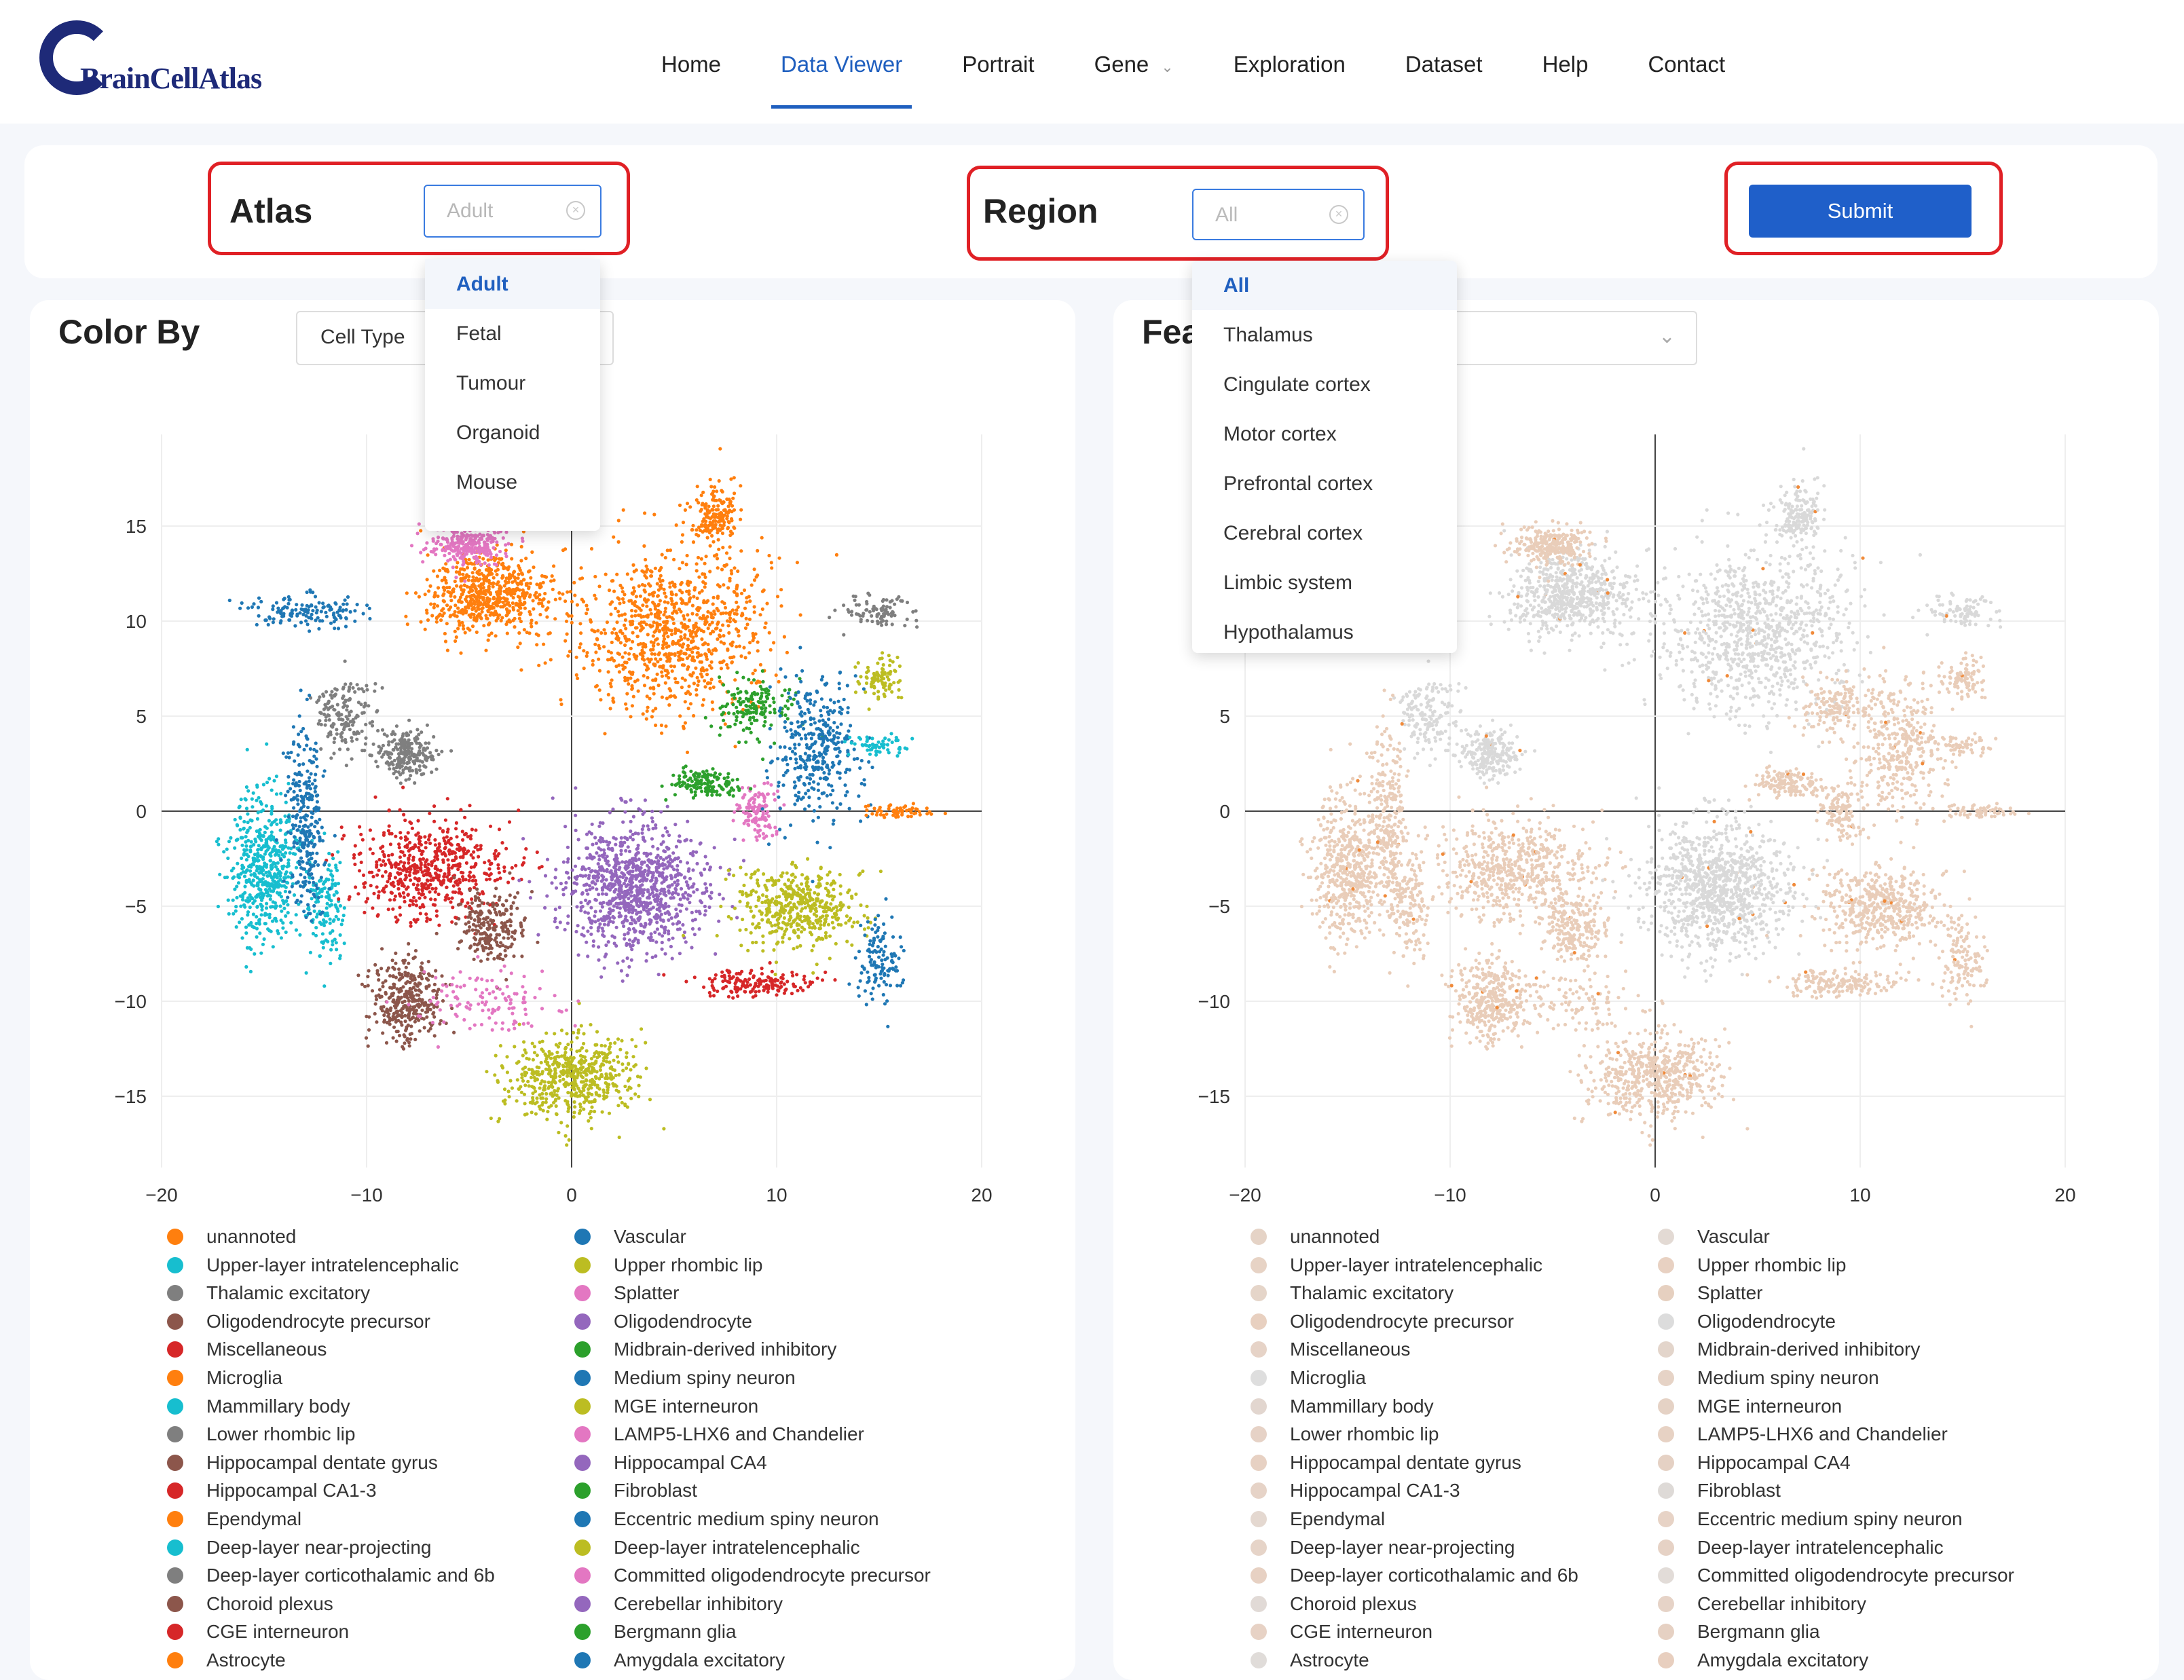 Image resolution: width=2184 pixels, height=1680 pixels. I want to click on atlas-select: Adult ×, so click(512, 212).